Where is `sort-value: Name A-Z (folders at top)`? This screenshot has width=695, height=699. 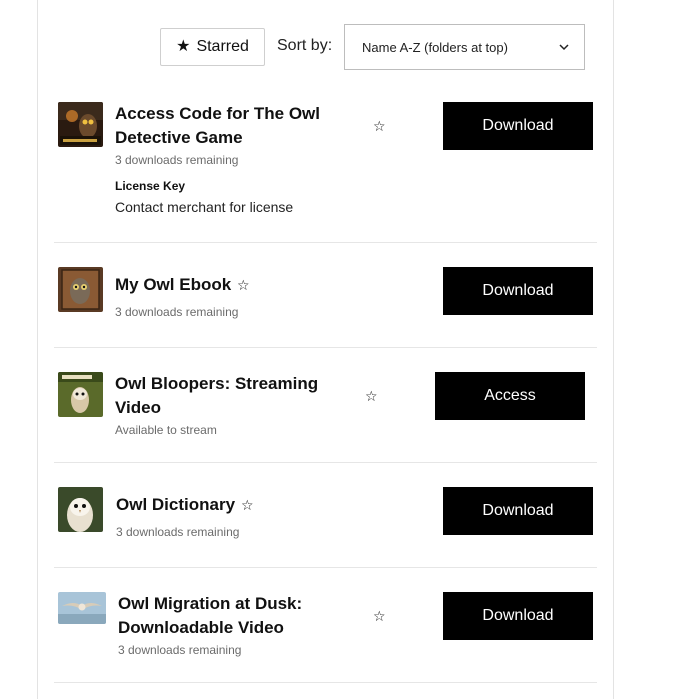
sort-value: Name A-Z (folders at top) is located at coordinates (435, 47).